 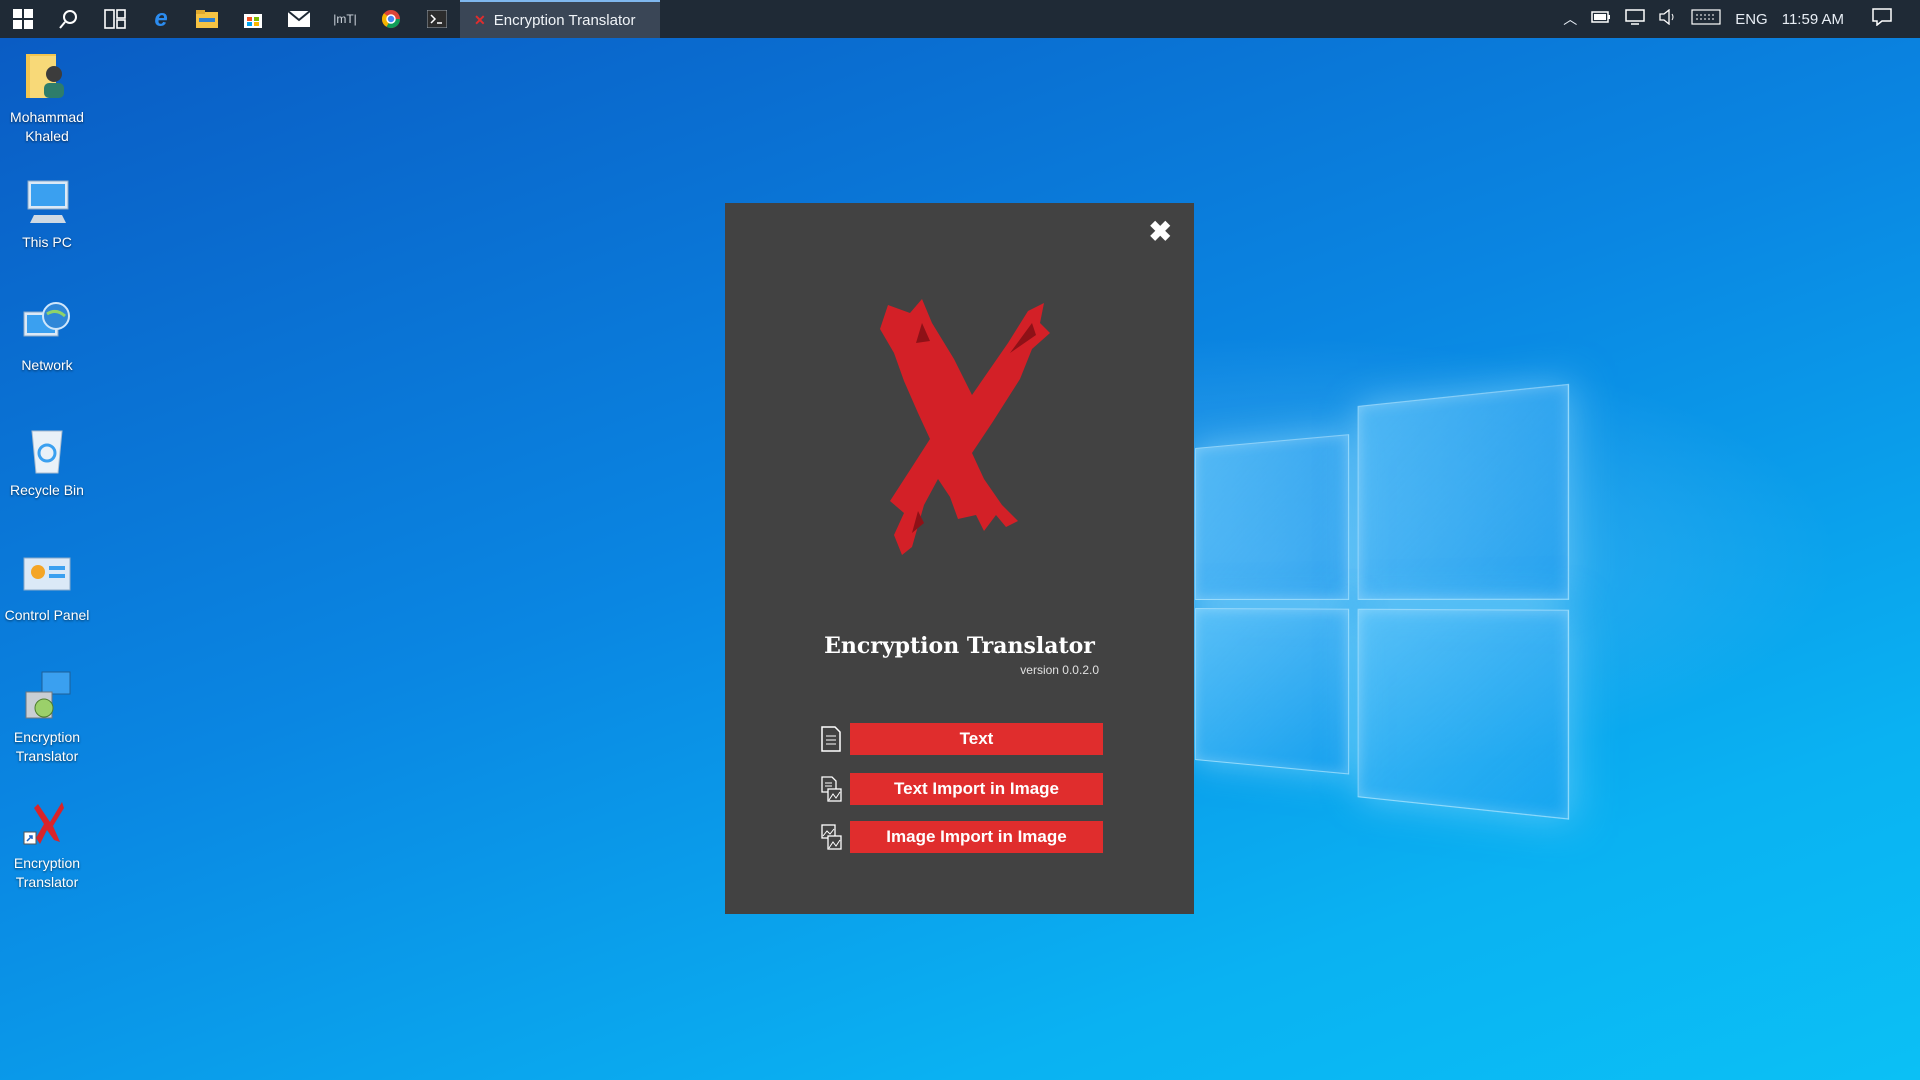 I want to click on desktop-icon-label: Control Panel, so click(x=47, y=615).